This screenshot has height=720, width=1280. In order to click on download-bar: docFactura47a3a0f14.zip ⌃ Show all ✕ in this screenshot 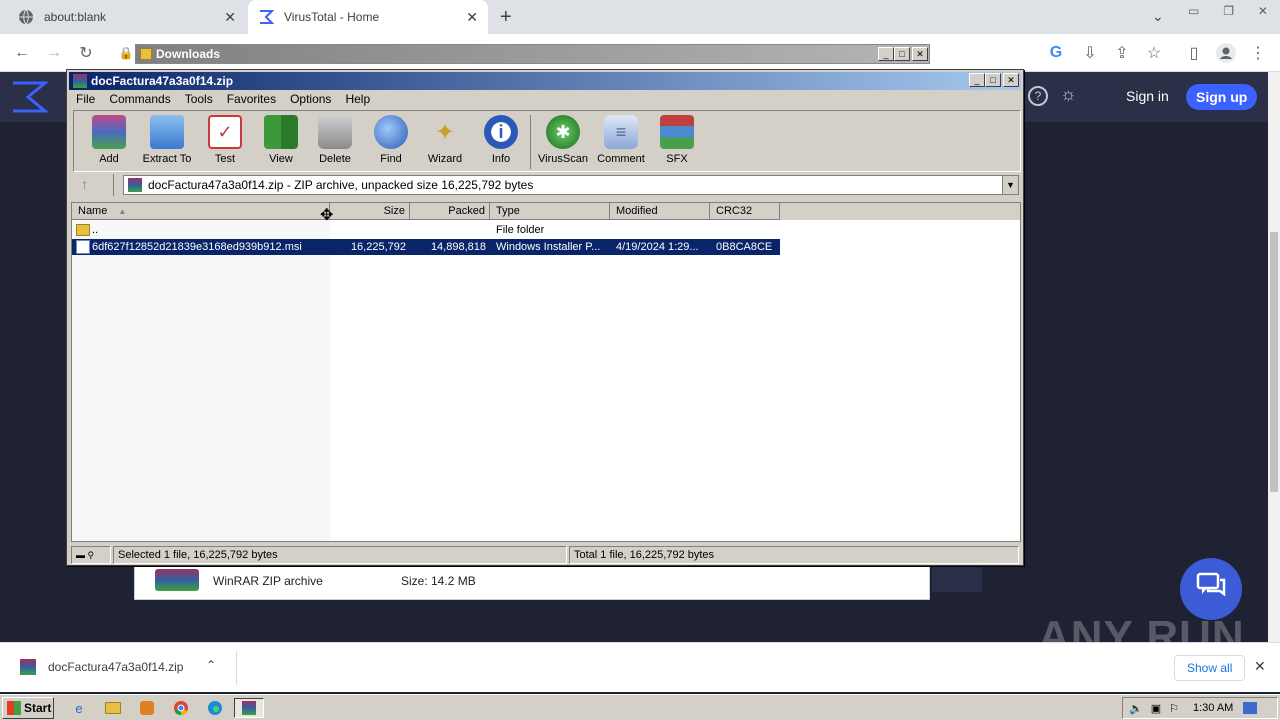, I will do `click(640, 667)`.